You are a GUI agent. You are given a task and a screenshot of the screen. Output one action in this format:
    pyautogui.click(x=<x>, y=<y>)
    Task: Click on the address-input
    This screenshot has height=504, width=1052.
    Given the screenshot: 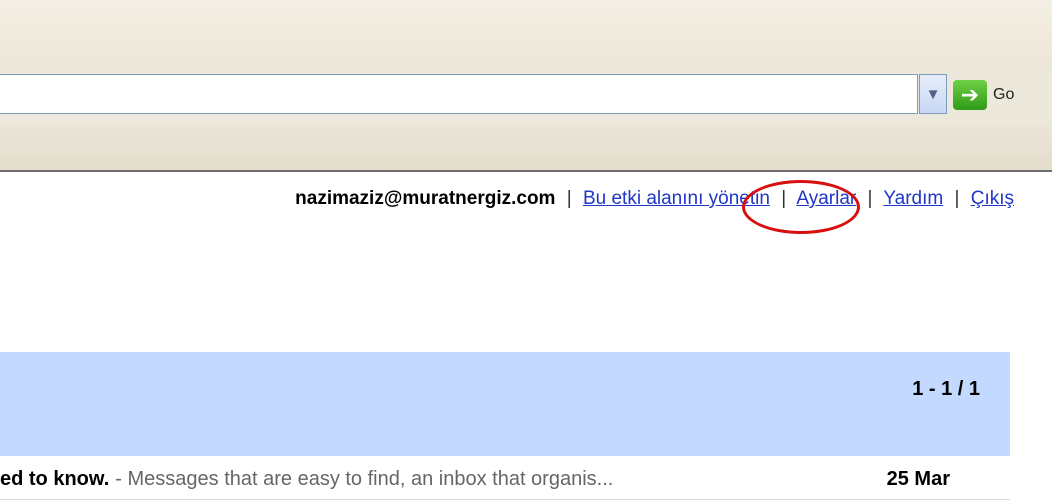 What is the action you would take?
    pyautogui.click(x=459, y=94)
    